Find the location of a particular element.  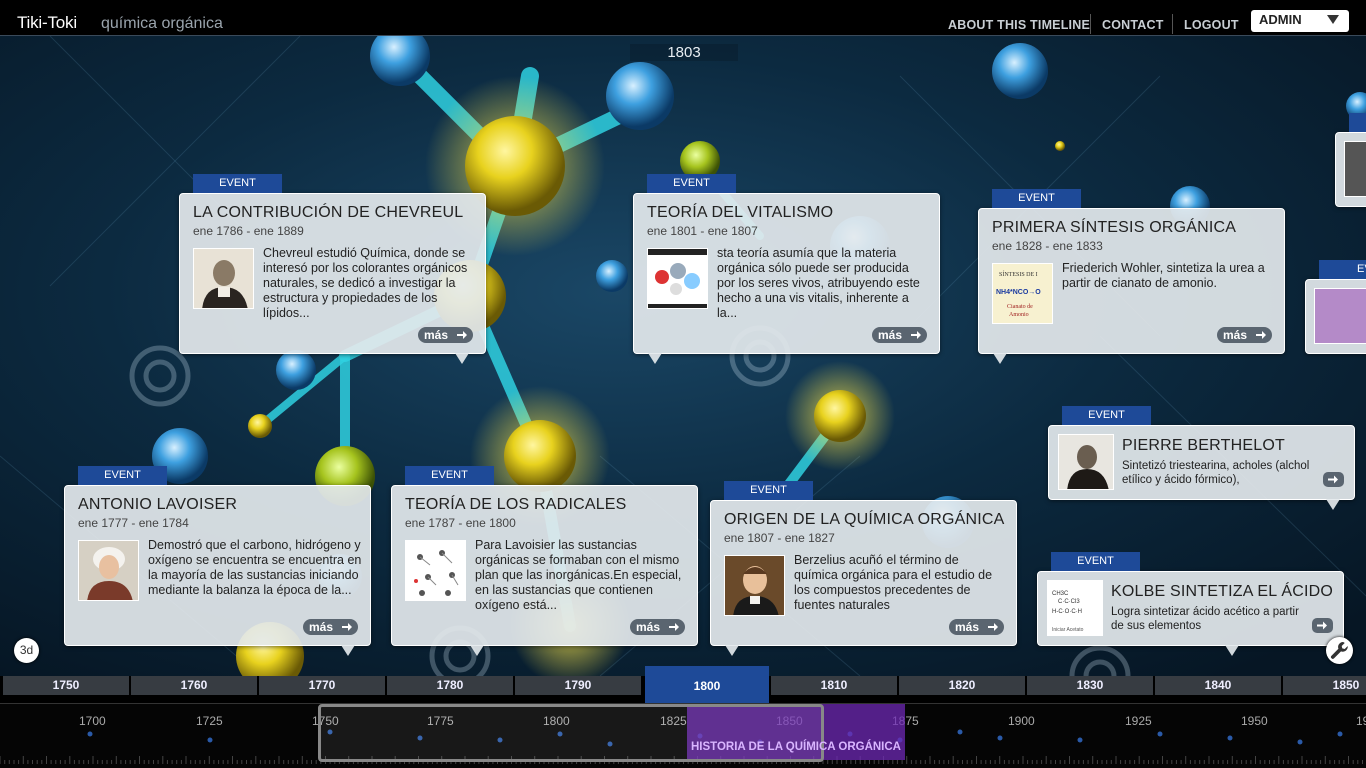

thumb-caption: Cianato de is located at coordinates (1020, 307).